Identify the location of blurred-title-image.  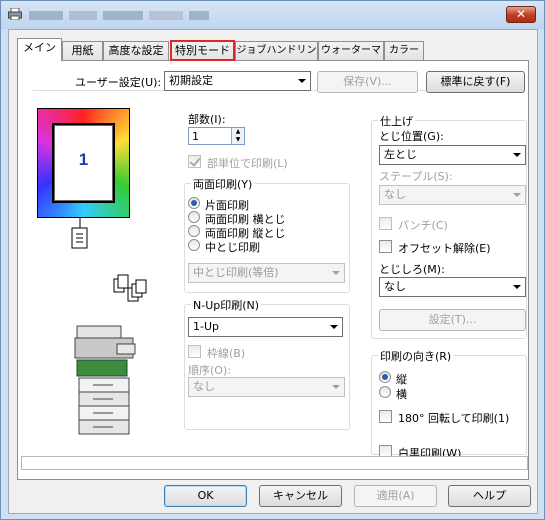
(119, 15).